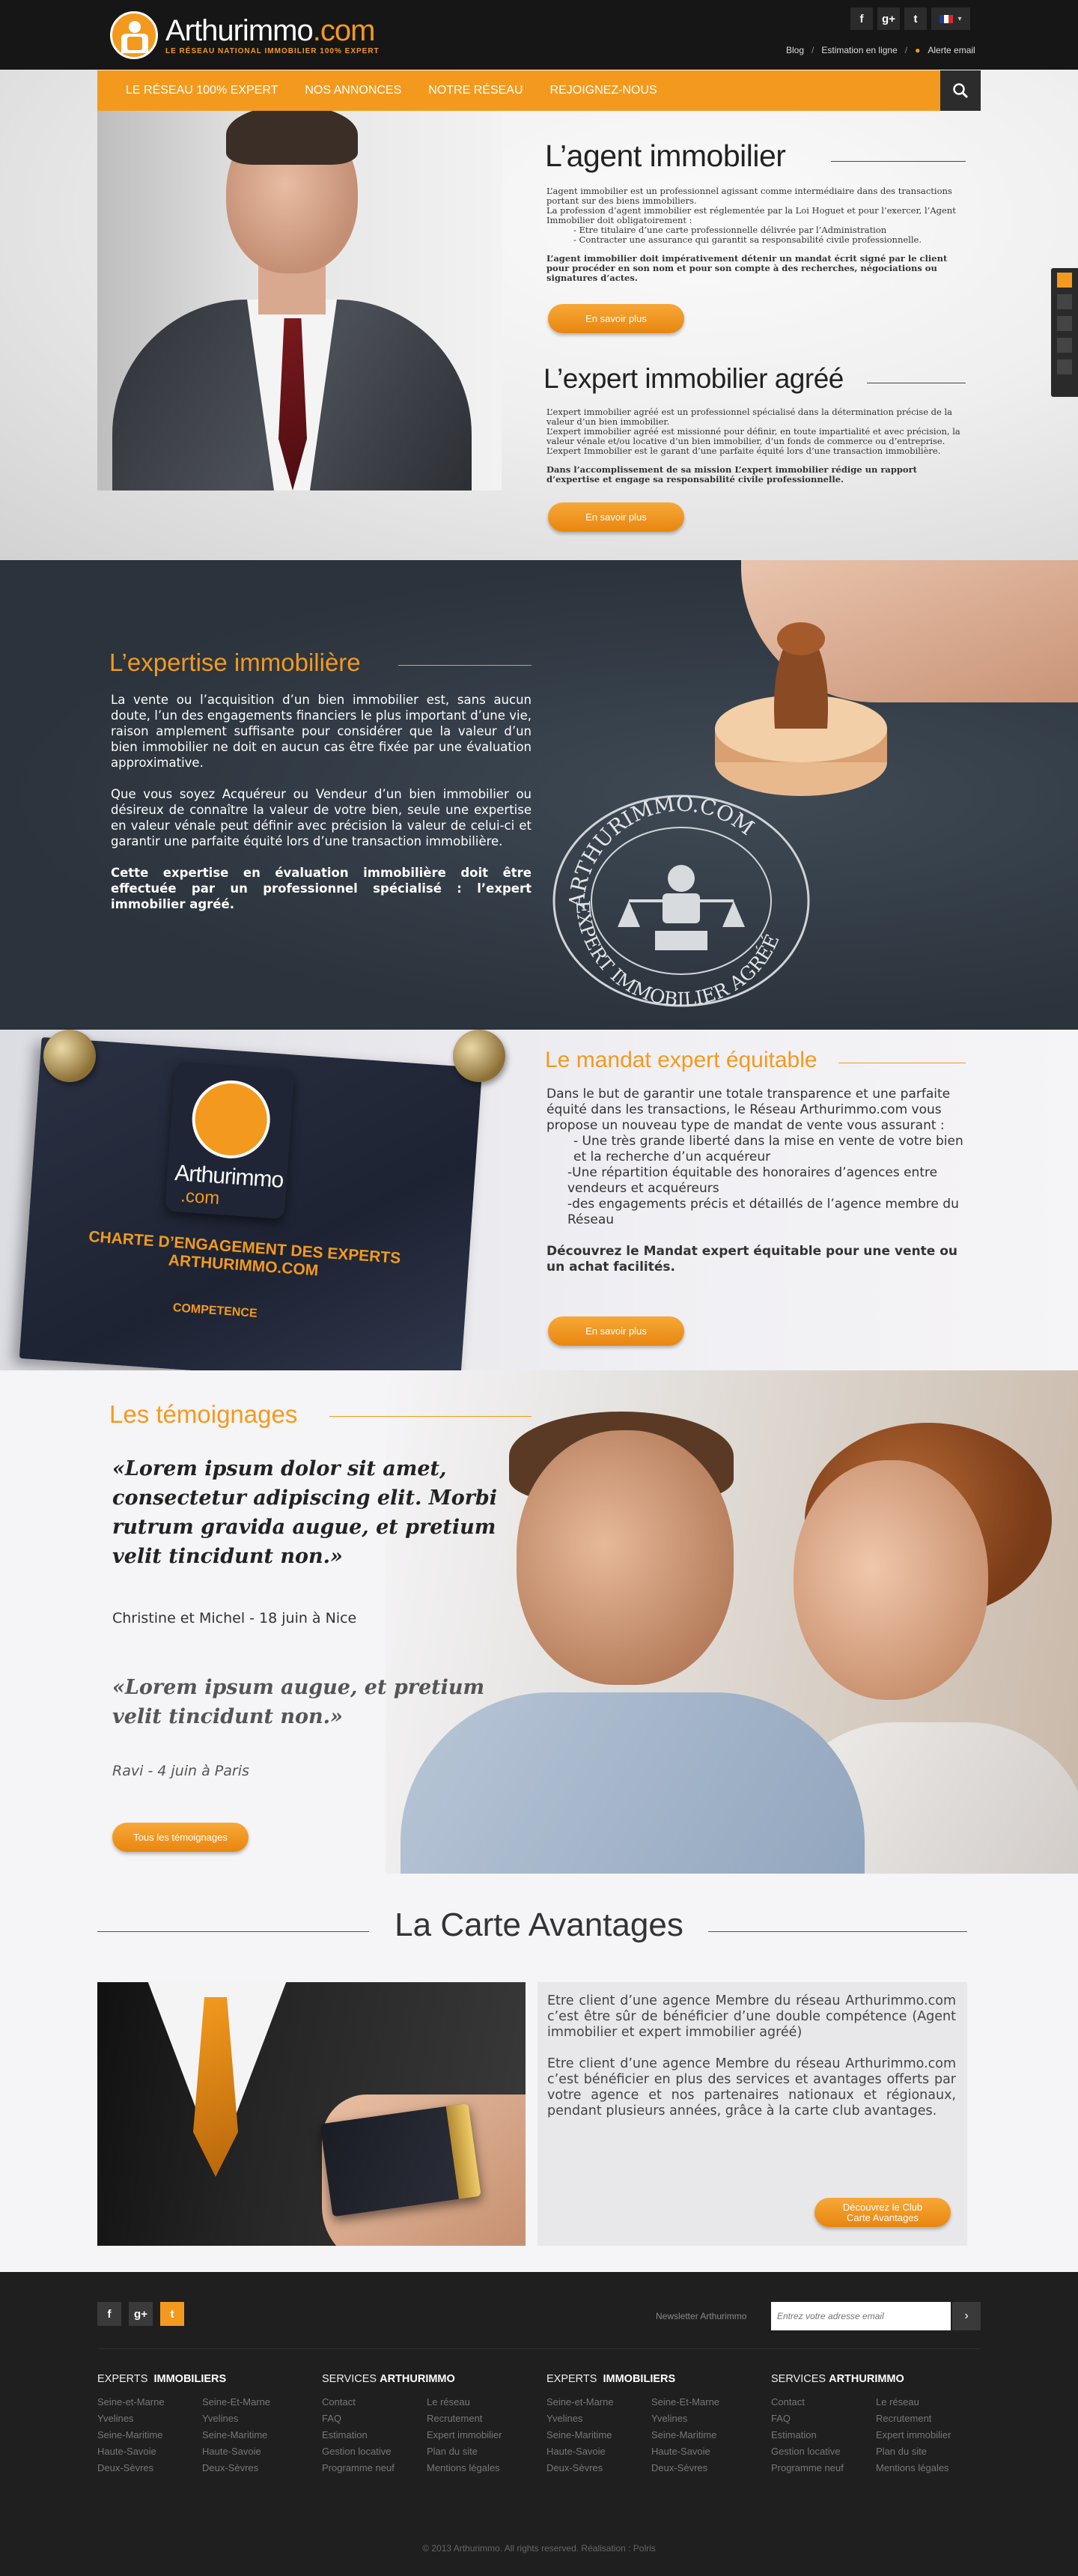 The width and height of the screenshot is (1078, 2576). Describe the element at coordinates (203, 1414) in the screenshot. I see `testimonials-title: Les témoignages` at that location.